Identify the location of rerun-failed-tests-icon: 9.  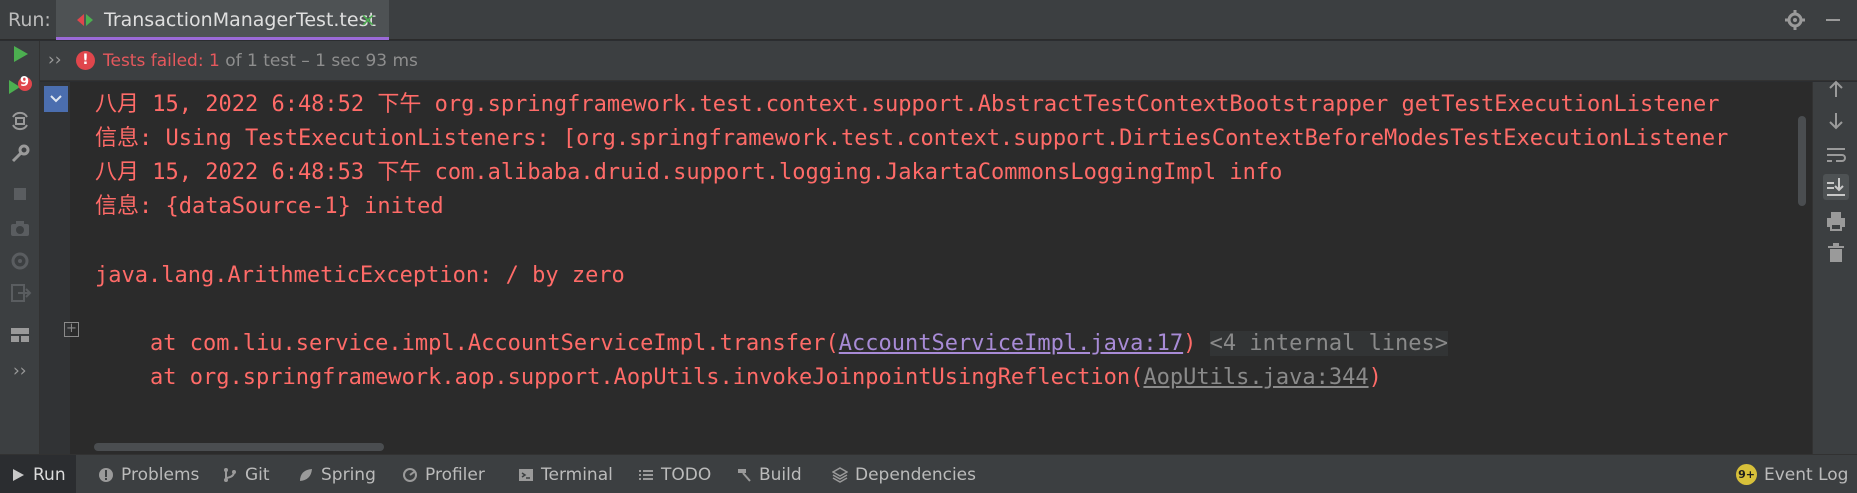
(20, 87).